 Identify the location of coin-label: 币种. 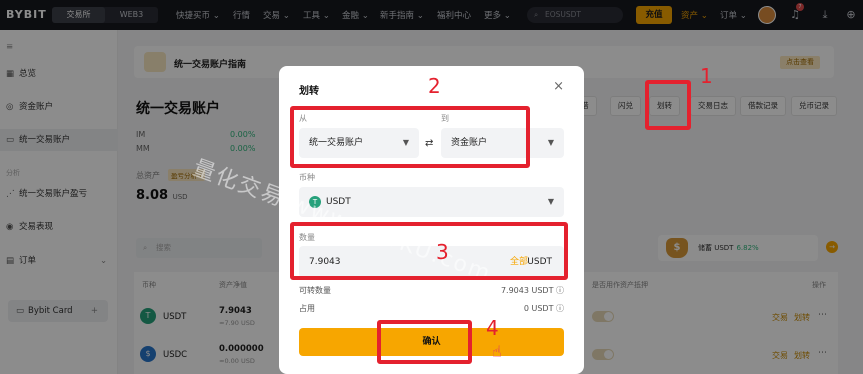
(307, 177).